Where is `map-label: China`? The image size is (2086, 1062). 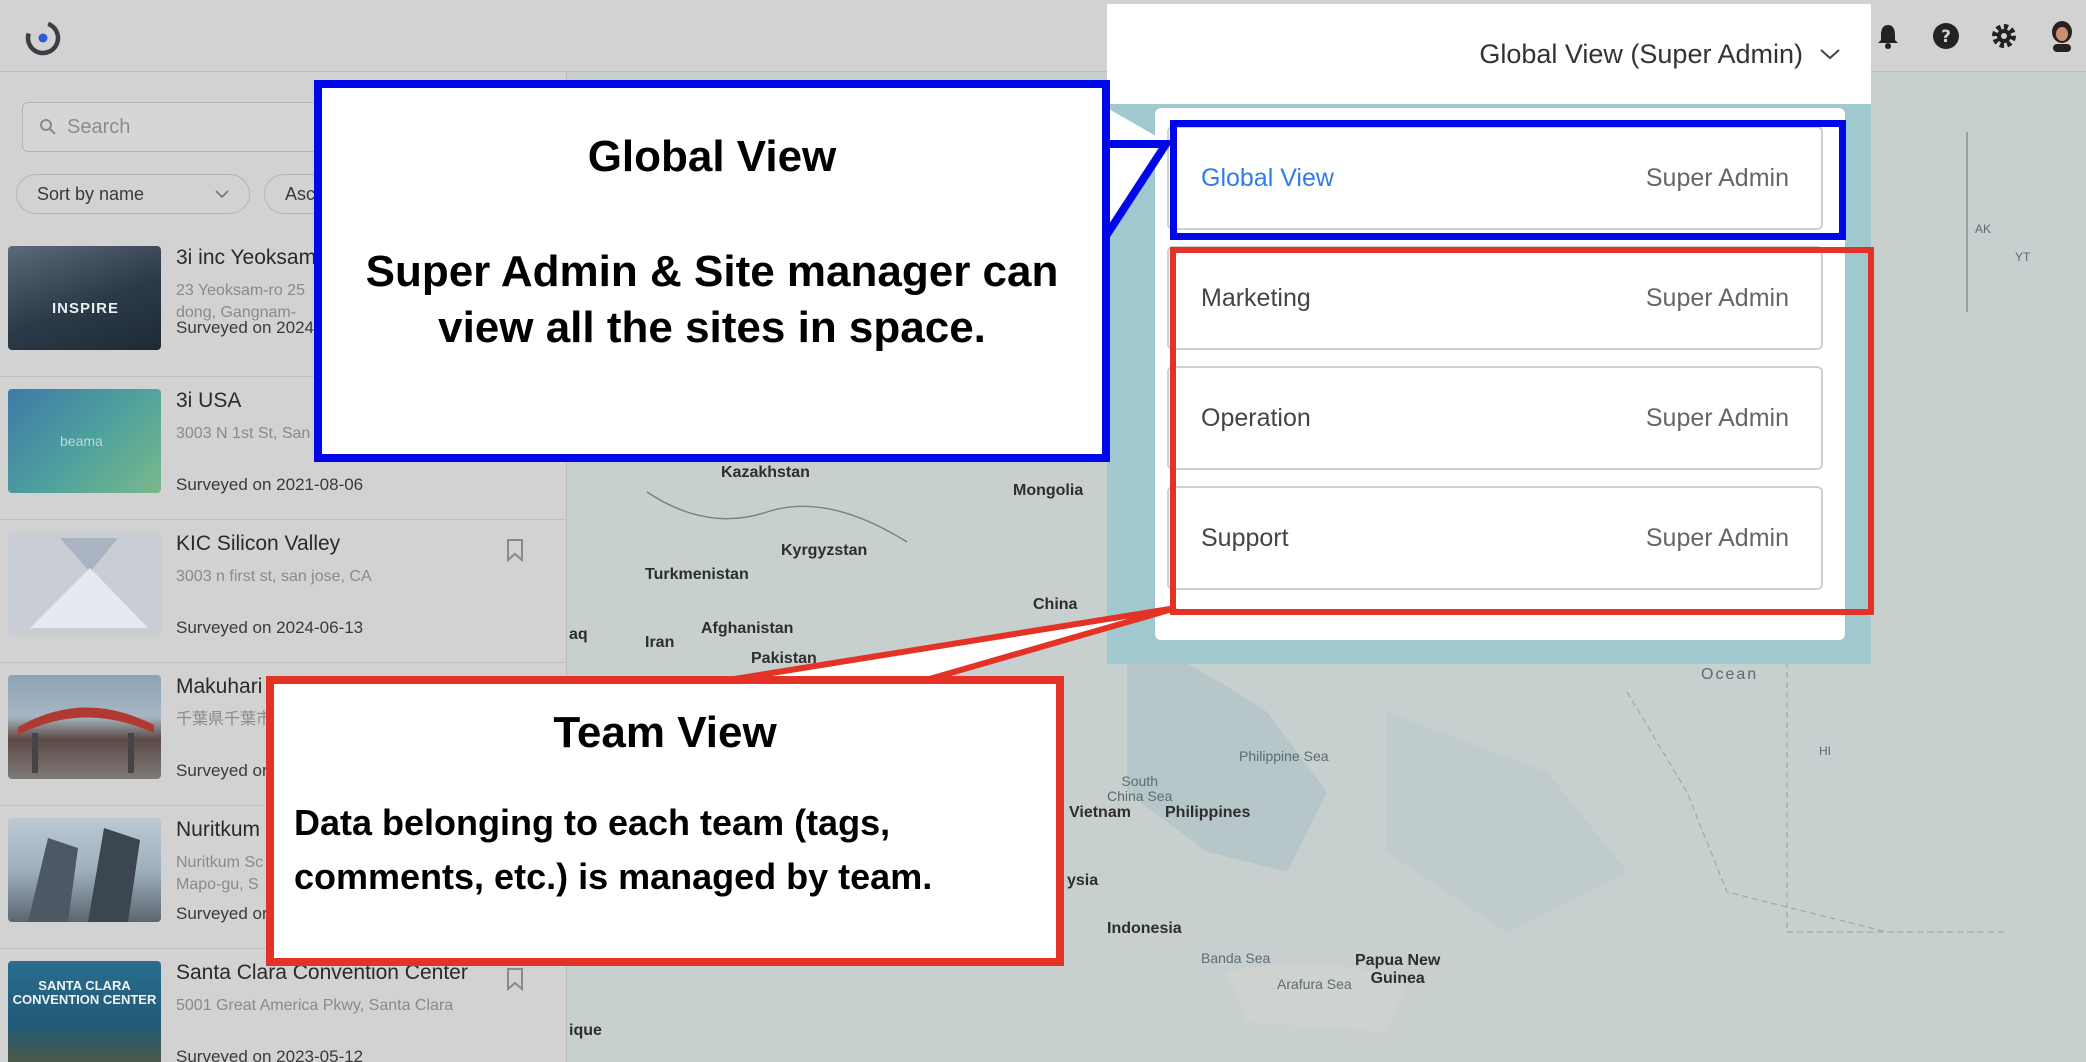 map-label: China is located at coordinates (1055, 604).